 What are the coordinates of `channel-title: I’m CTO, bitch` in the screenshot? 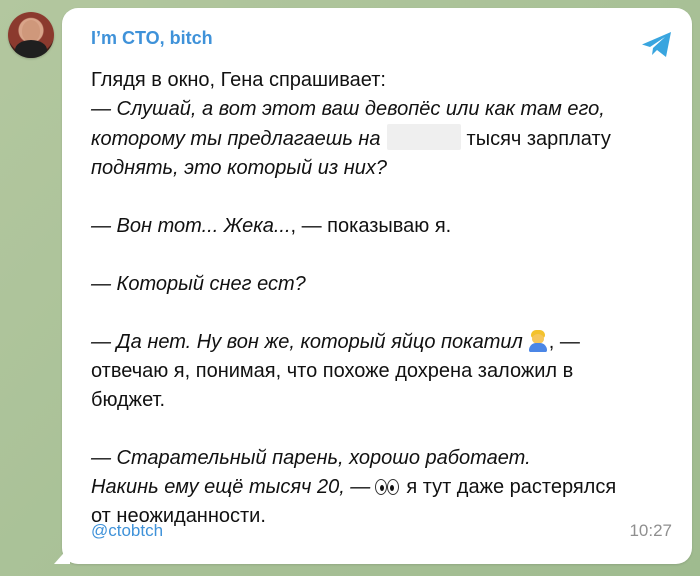 It's located at (152, 38).